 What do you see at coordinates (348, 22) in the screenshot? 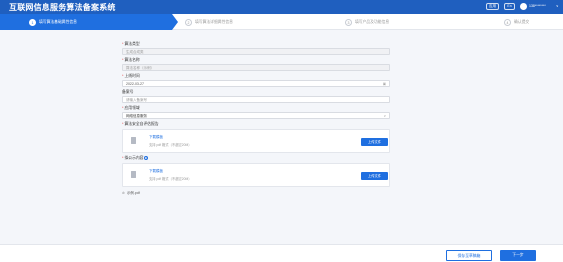
I see `step-number: 3` at bounding box center [348, 22].